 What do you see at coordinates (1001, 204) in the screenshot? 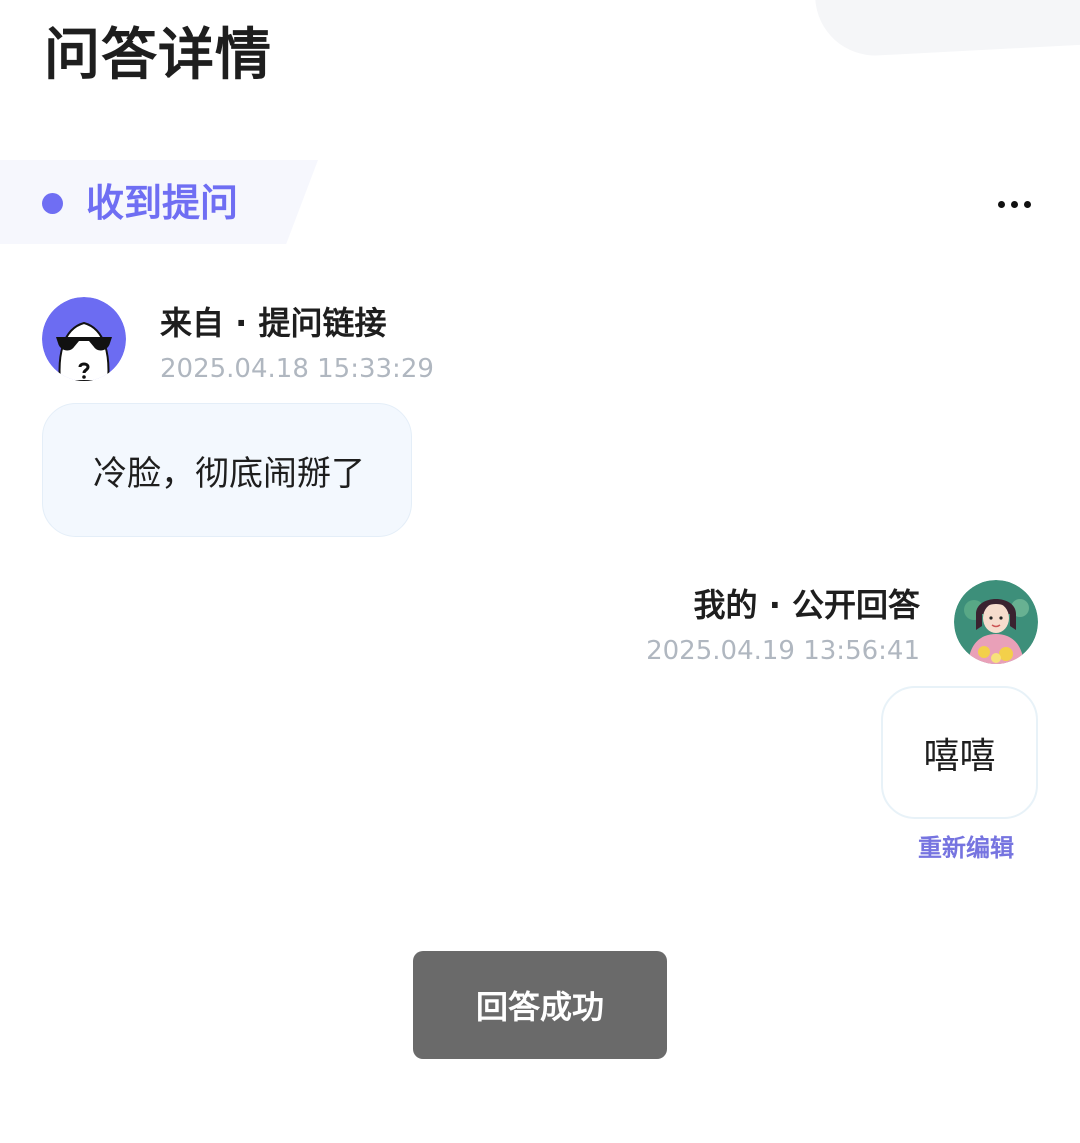
I see `more-horizontal-icon` at bounding box center [1001, 204].